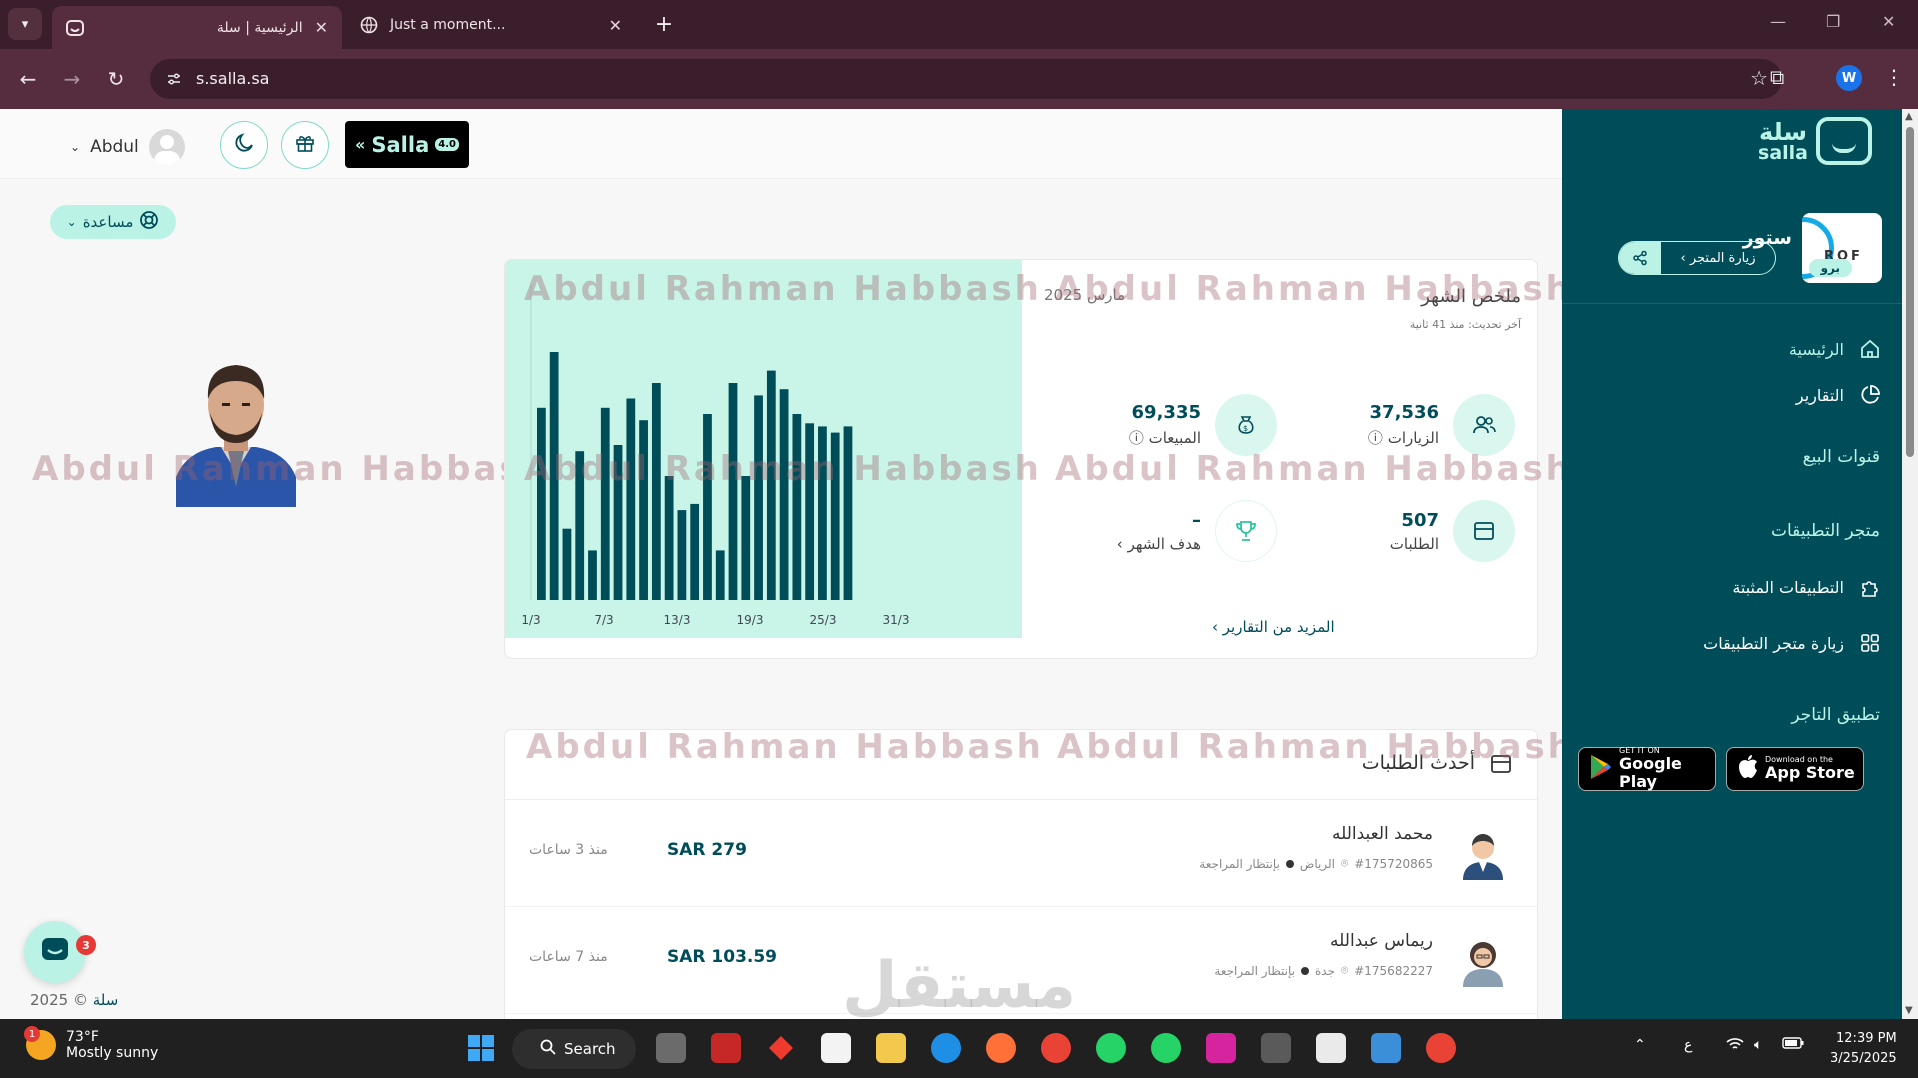  Describe the element at coordinates (1197, 531) in the screenshot. I see `stat-monthly-goal: – ‹ هدف الشهر` at that location.